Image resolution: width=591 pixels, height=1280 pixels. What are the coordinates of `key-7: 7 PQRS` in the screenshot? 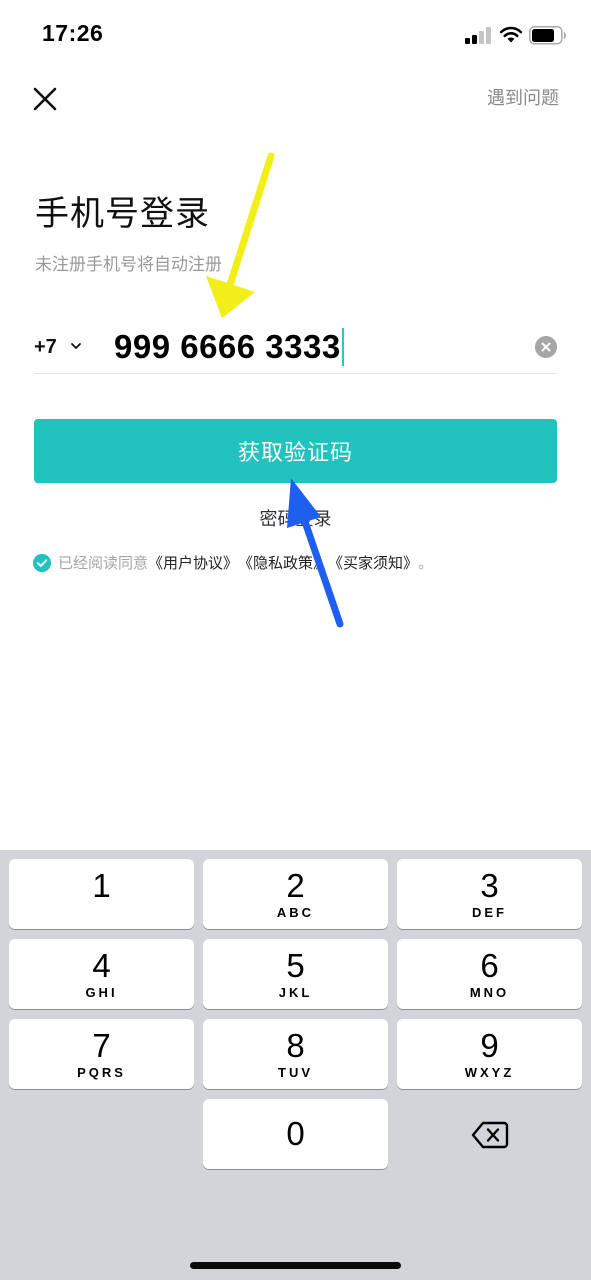 It's located at (101, 1054).